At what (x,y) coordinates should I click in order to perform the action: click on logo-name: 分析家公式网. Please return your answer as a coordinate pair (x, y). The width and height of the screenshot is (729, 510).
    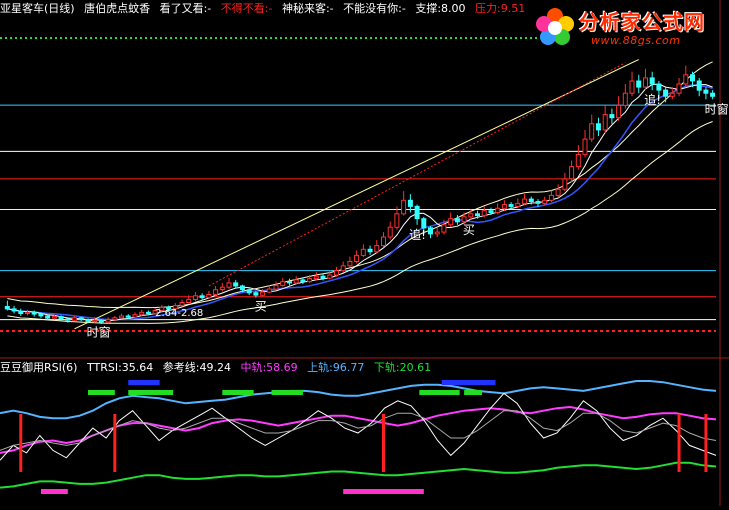
    Looking at the image, I should click on (642, 22).